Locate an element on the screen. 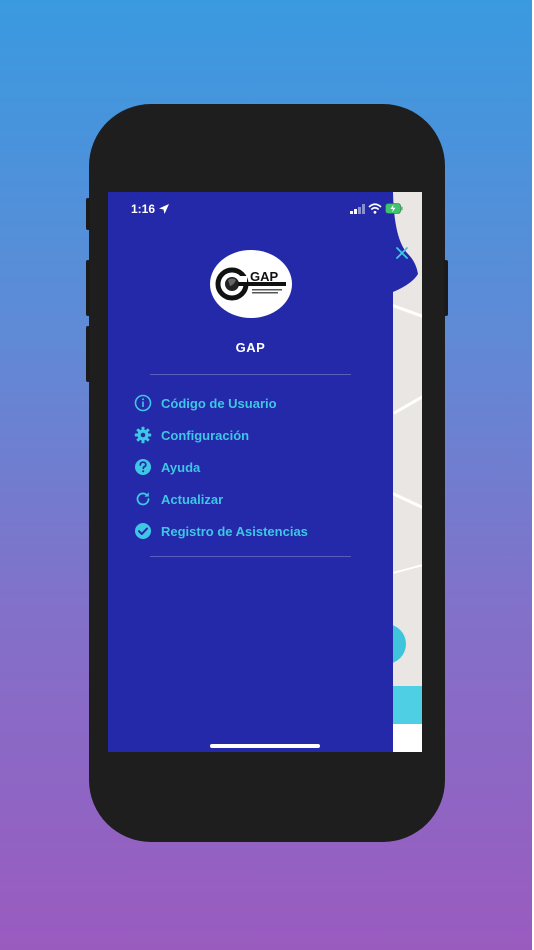 Image resolution: width=534 pixels, height=950 pixels. location-arrow-icon is located at coordinates (164, 209).